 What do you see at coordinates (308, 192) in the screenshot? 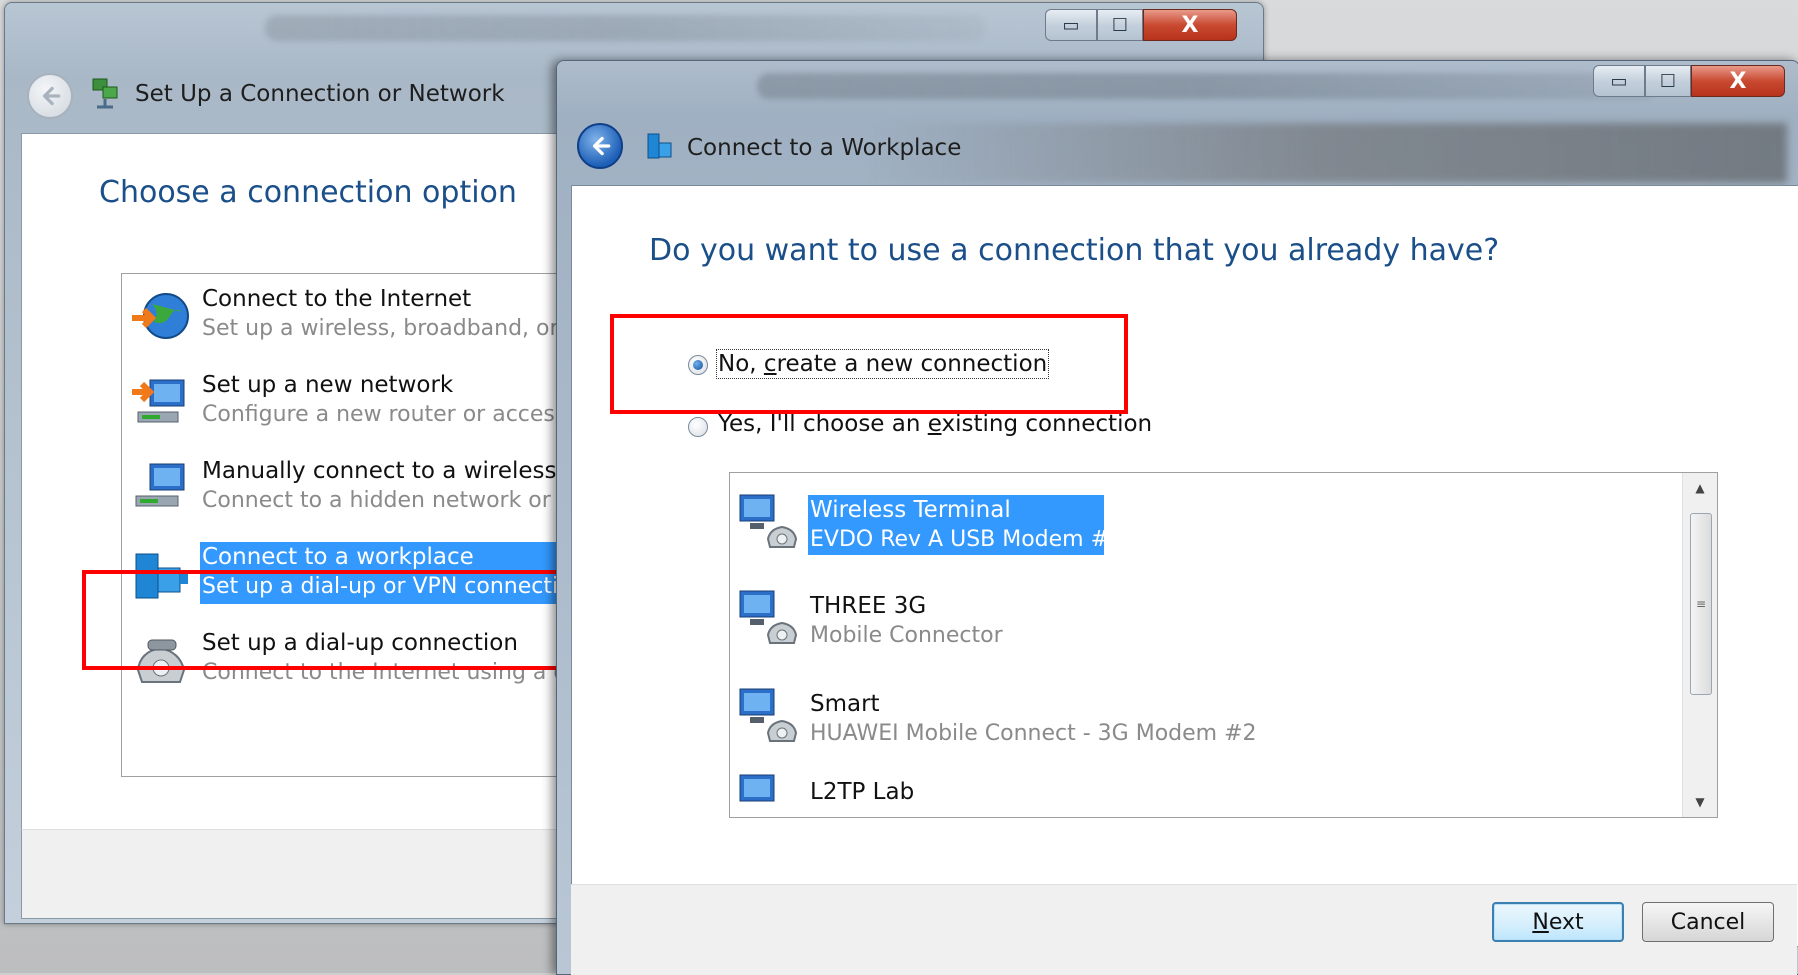
I see `page-heading: Choose a connection option` at bounding box center [308, 192].